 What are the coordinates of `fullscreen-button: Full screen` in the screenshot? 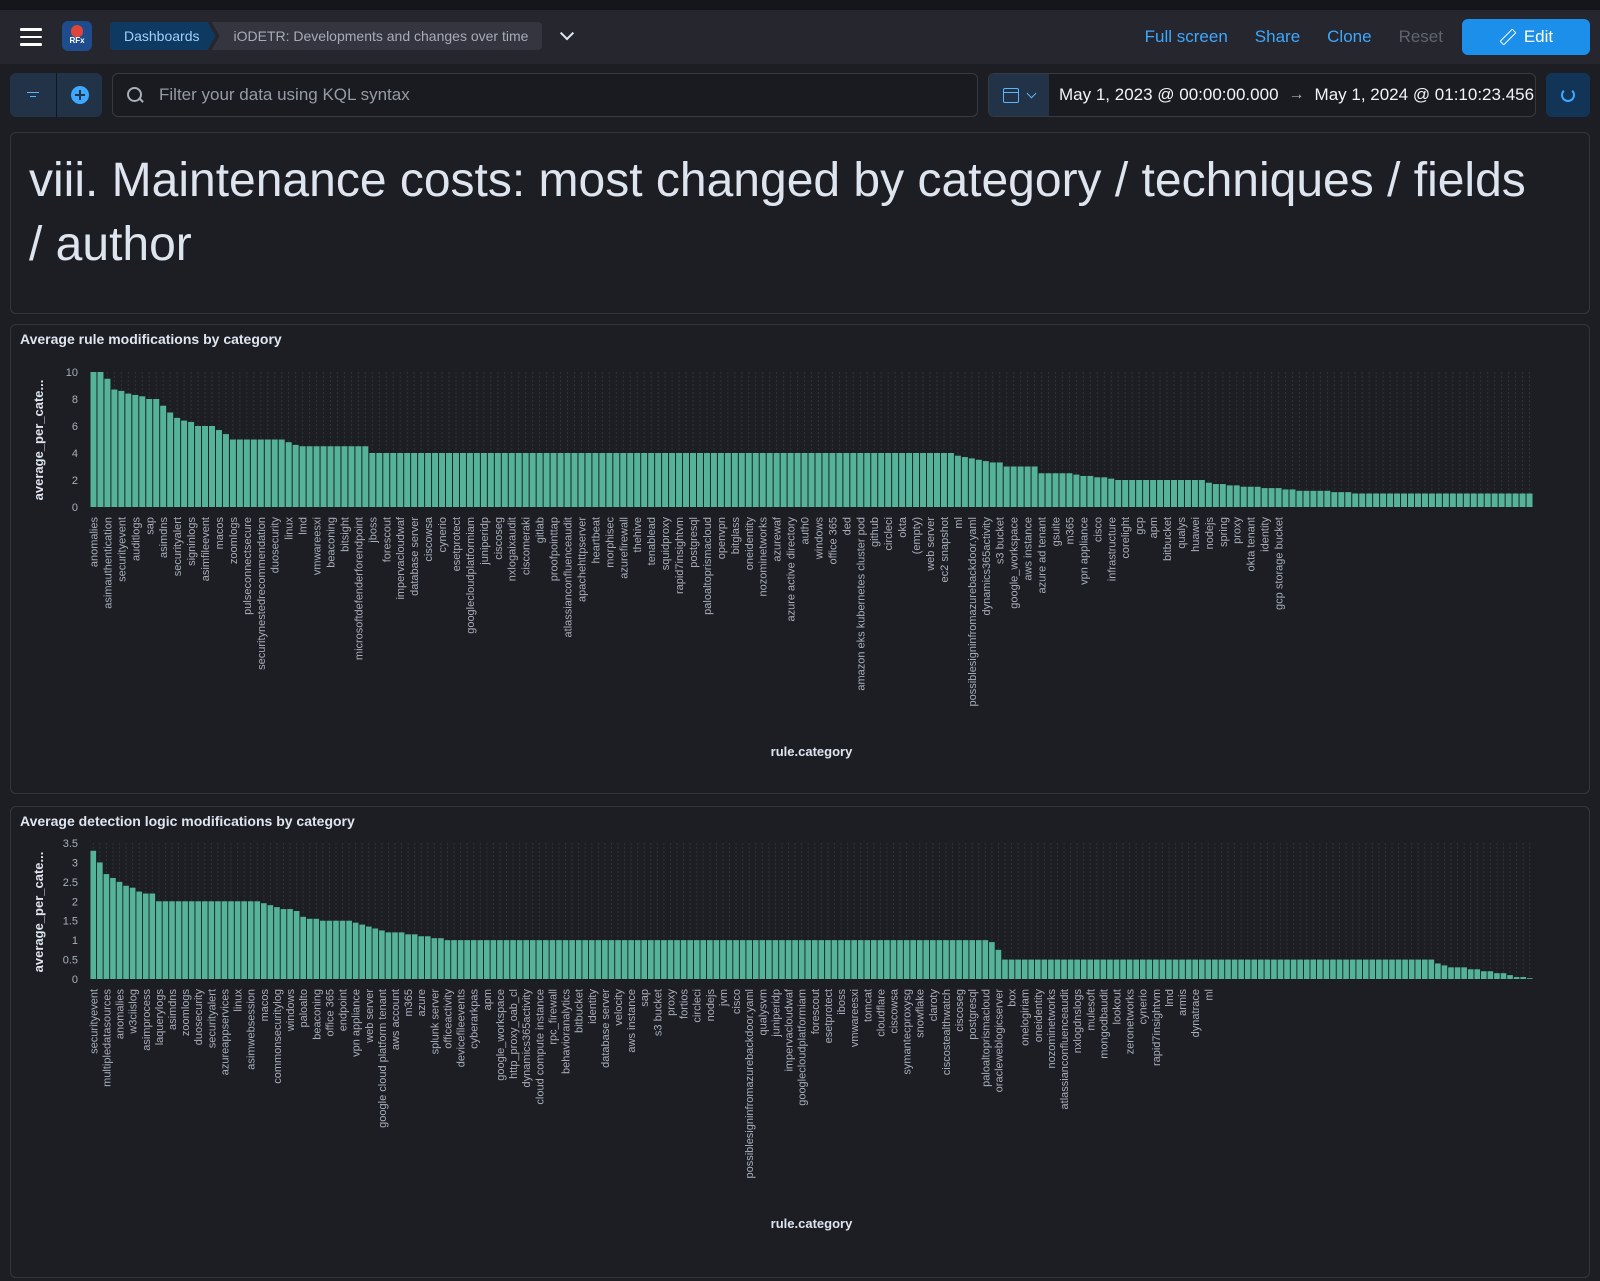 It's located at (1186, 37).